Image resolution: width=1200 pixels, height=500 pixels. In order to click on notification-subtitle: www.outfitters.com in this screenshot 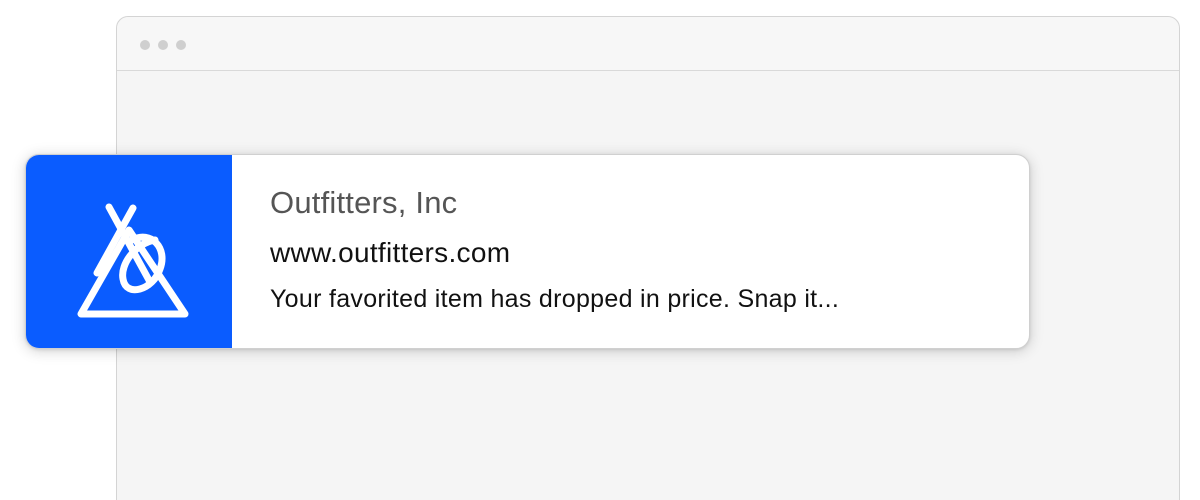, I will do `click(390, 252)`.